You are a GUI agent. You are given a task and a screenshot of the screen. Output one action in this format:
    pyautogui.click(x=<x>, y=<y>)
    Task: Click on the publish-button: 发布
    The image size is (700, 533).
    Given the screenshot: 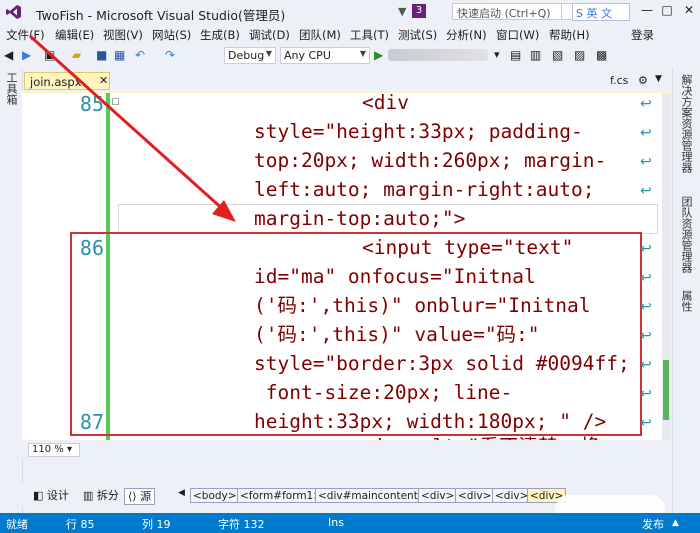 What is the action you would take?
    pyautogui.click(x=653, y=524)
    